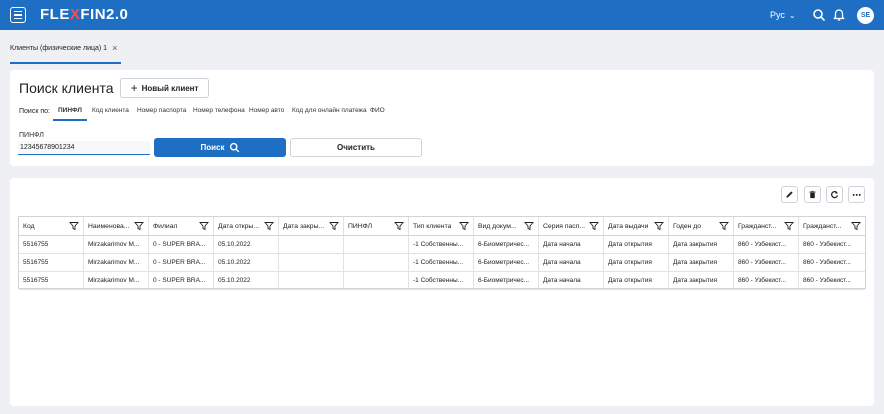  Describe the element at coordinates (84, 148) in the screenshot. I see `pinfl-input` at that location.